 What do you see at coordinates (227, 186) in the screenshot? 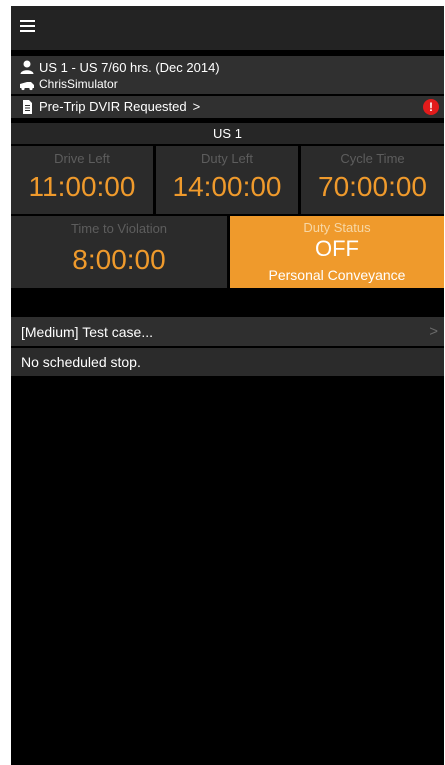
I see `duty-left-value: 14:00:00` at bounding box center [227, 186].